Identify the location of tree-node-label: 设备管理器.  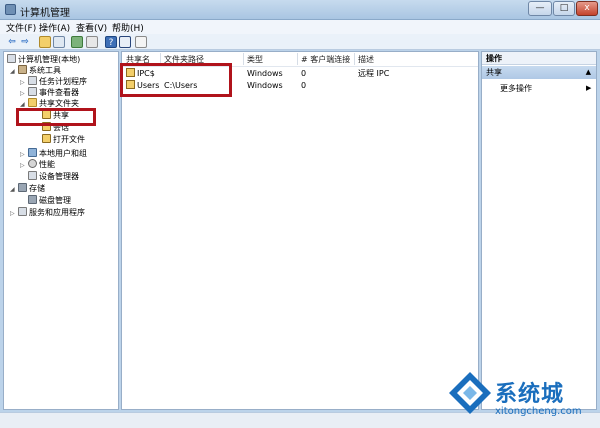
(59, 176).